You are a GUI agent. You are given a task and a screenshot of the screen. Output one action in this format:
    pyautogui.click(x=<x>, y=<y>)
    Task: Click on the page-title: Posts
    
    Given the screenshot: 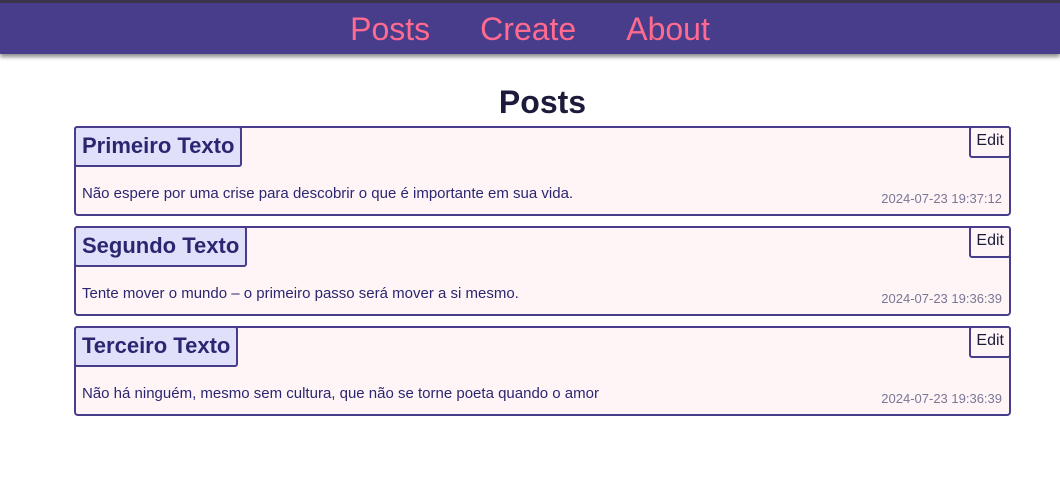 What is the action you would take?
    pyautogui.click(x=542, y=102)
    